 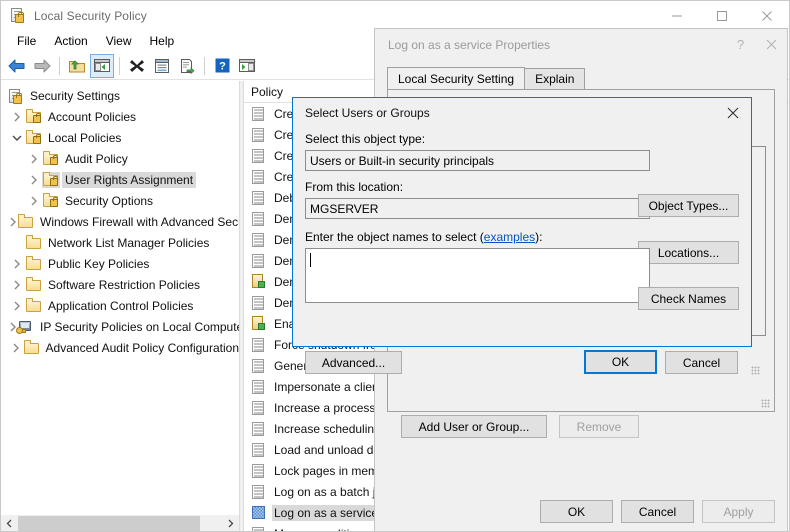 What do you see at coordinates (120, 200) in the screenshot?
I see `tree-item-security-options: Security Options` at bounding box center [120, 200].